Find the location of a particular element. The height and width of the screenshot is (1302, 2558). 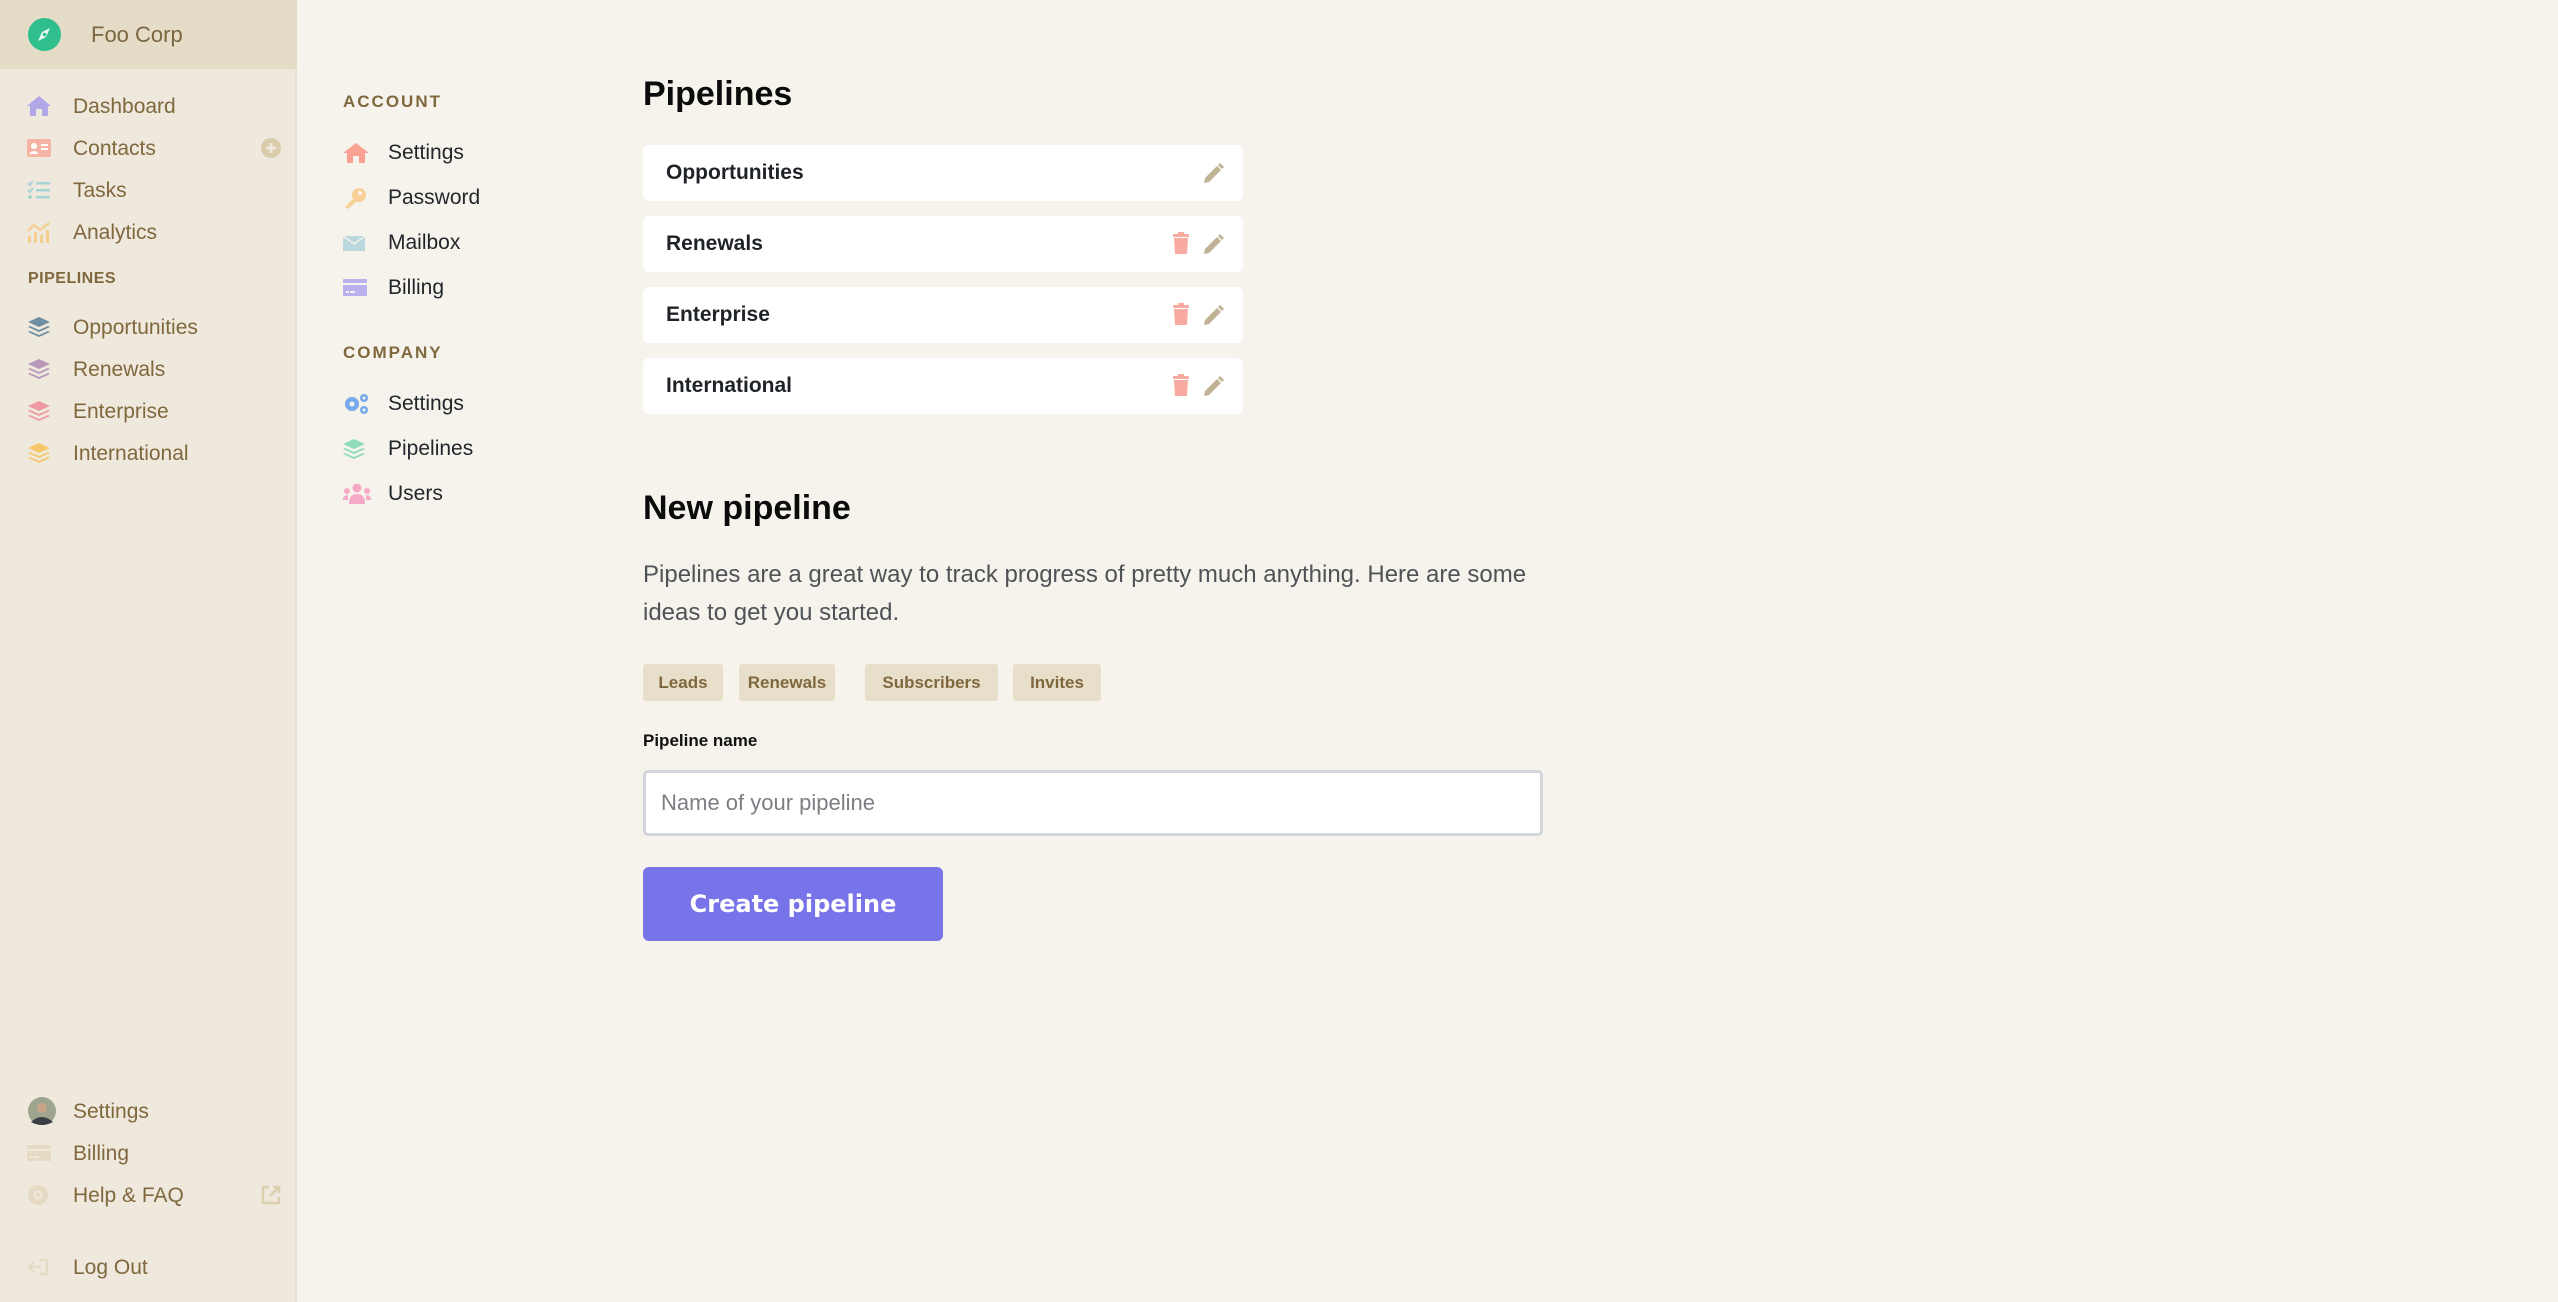

pipeline-name: Enterprise is located at coordinates (718, 314).